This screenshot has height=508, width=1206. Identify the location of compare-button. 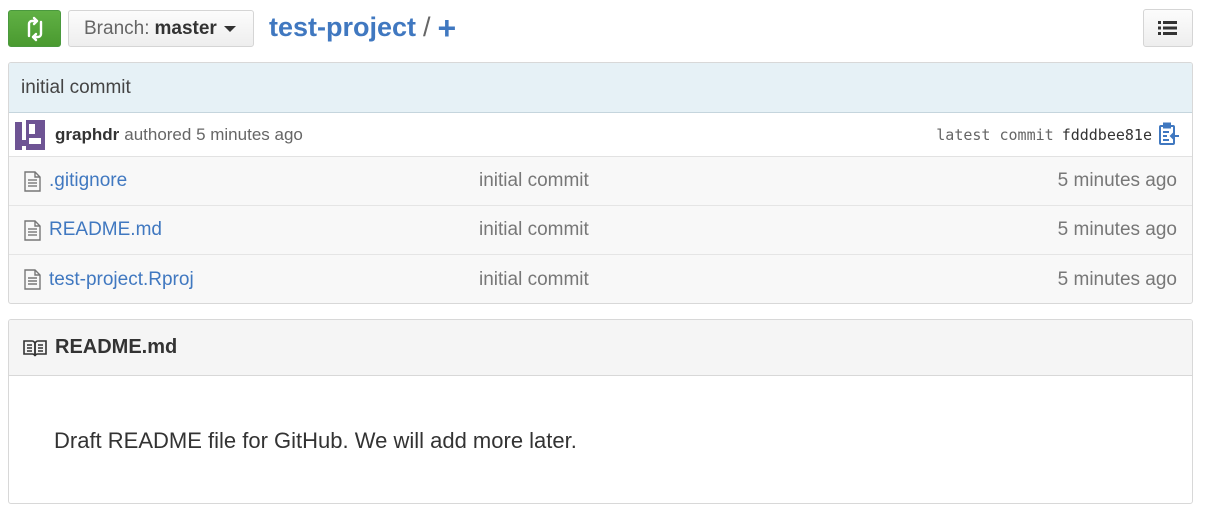
(34, 28).